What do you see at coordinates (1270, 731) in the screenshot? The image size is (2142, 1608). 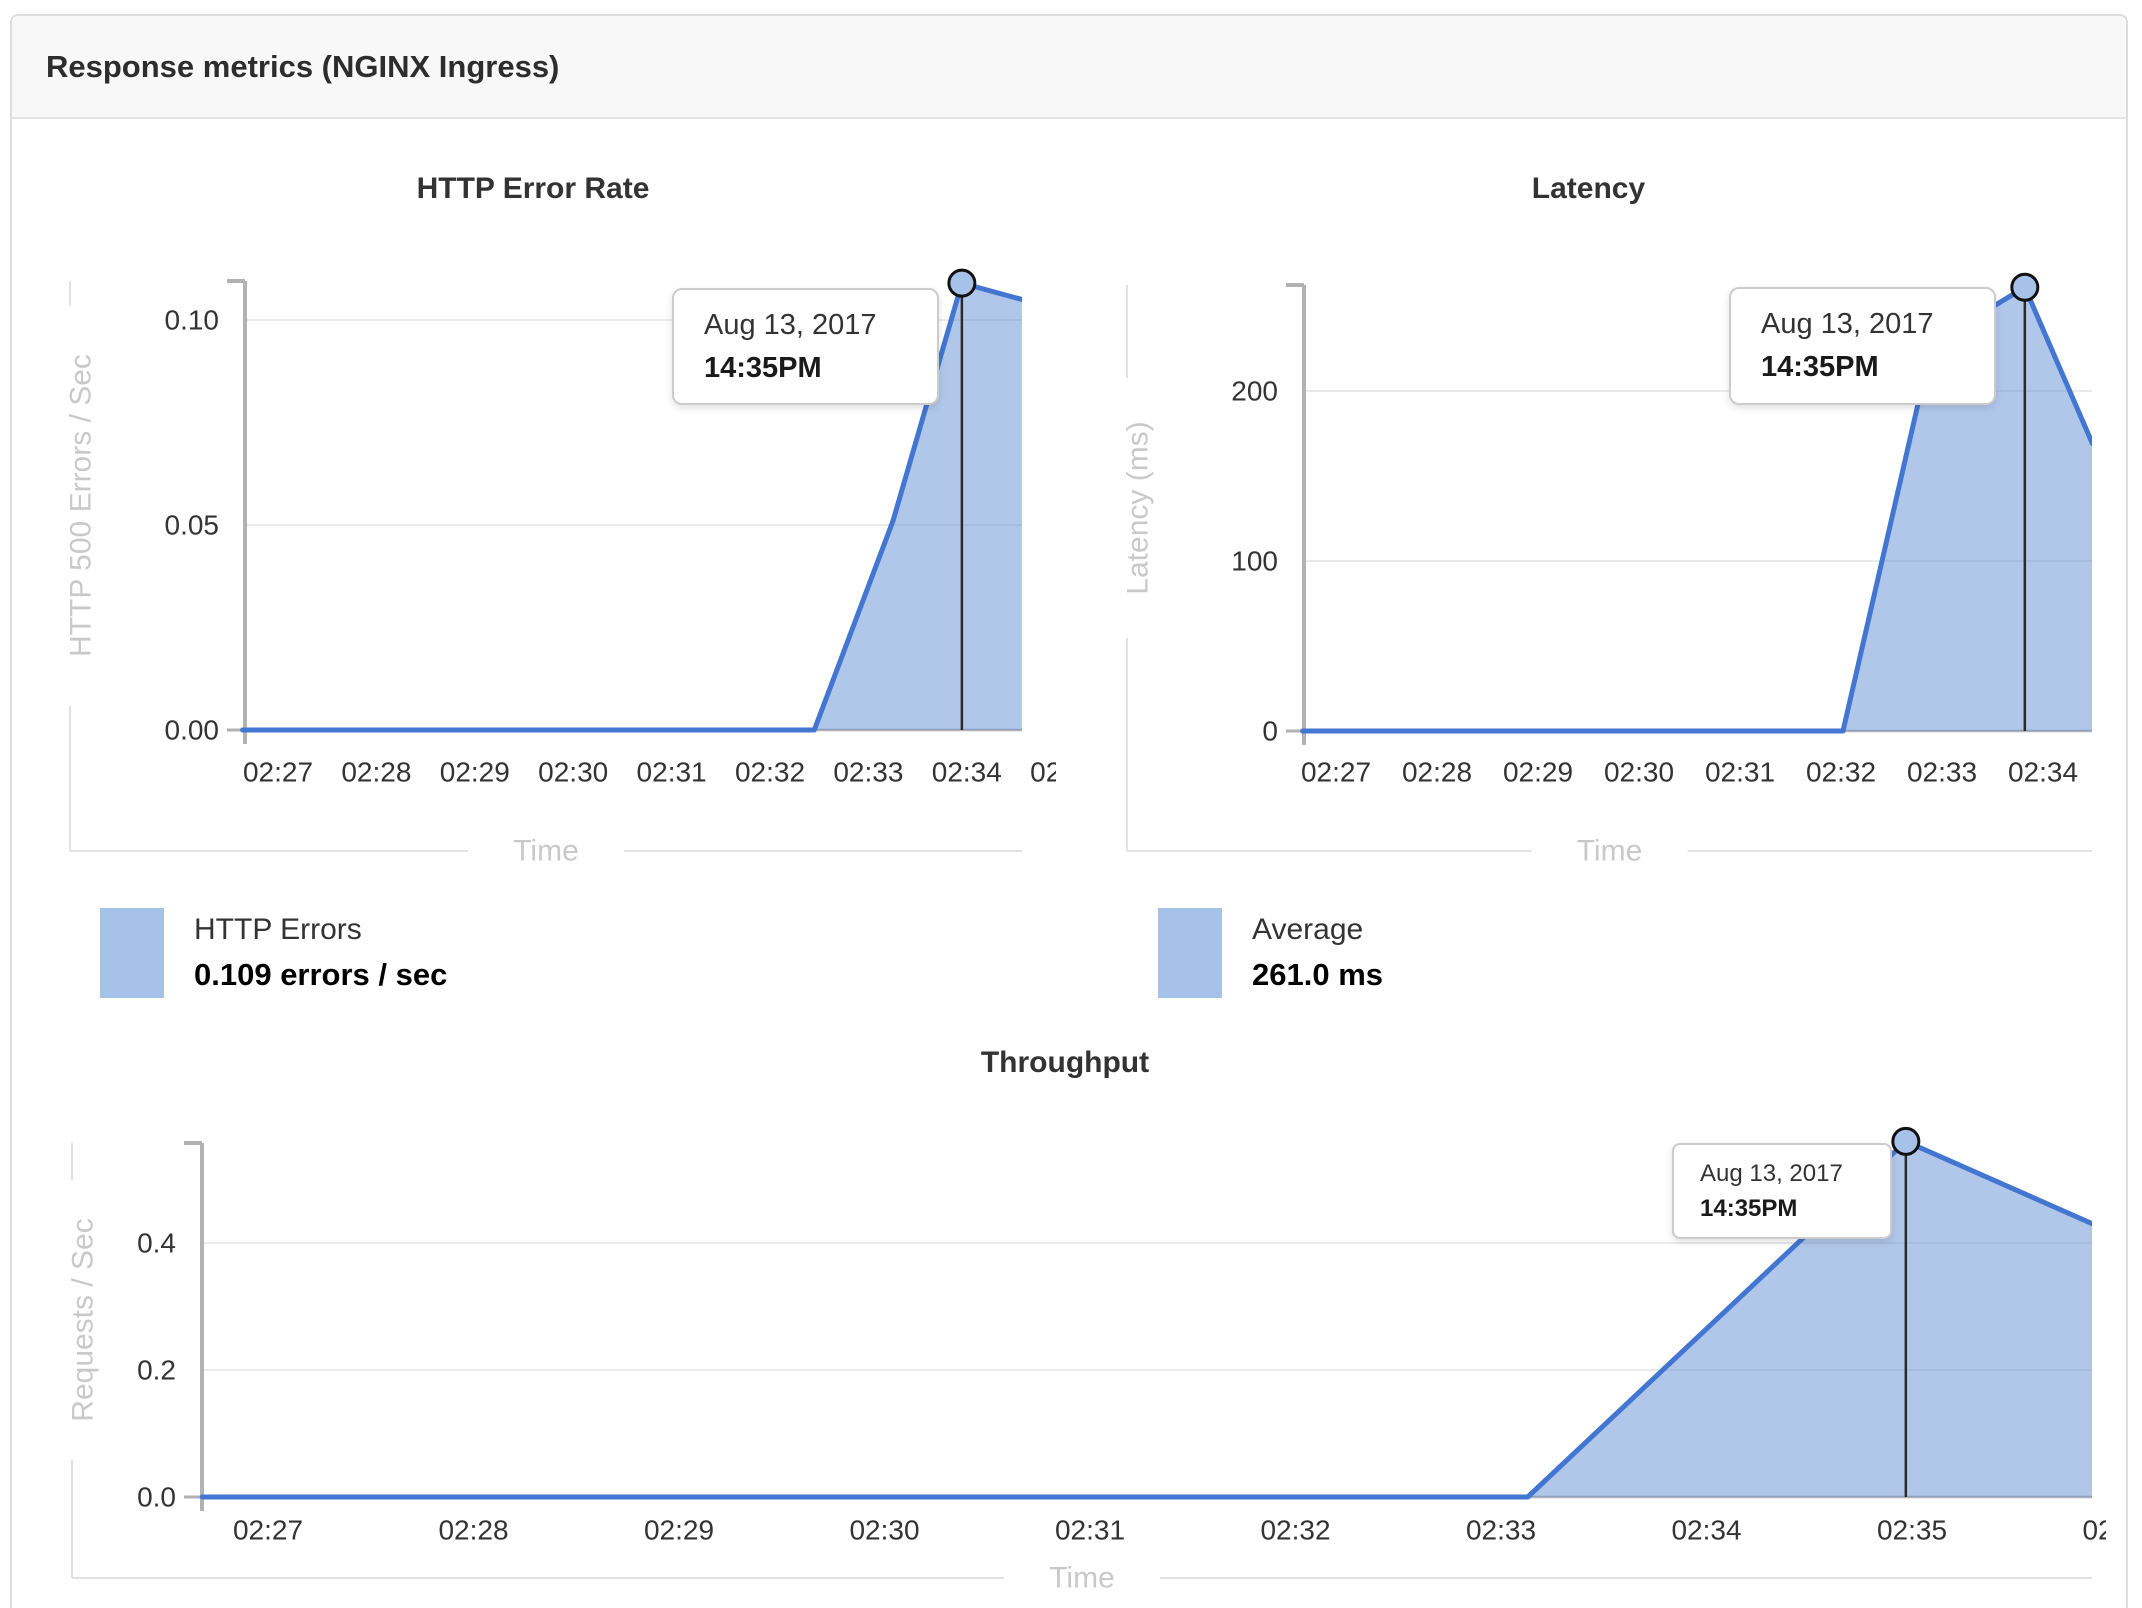 I see `y-tick-label: 0` at bounding box center [1270, 731].